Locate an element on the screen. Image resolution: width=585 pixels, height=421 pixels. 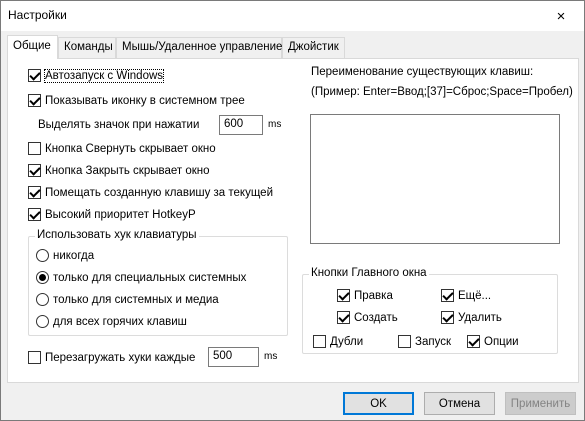
create-label: Создать is located at coordinates (376, 317).